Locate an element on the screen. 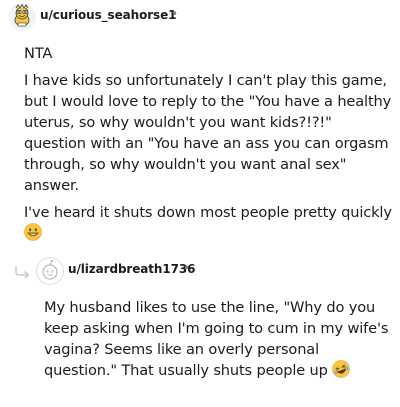 This screenshot has width=400, height=407. comment-paragraph: NTA is located at coordinates (38, 53).